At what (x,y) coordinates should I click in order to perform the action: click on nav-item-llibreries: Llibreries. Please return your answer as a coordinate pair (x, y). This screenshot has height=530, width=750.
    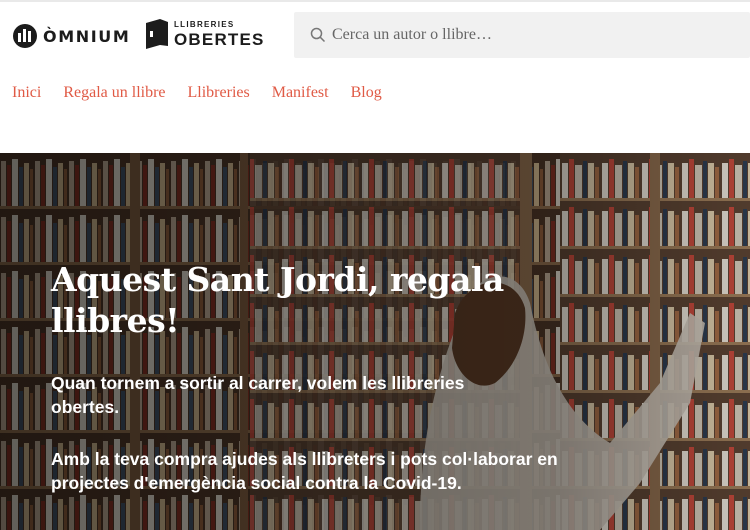
    Looking at the image, I should click on (219, 96).